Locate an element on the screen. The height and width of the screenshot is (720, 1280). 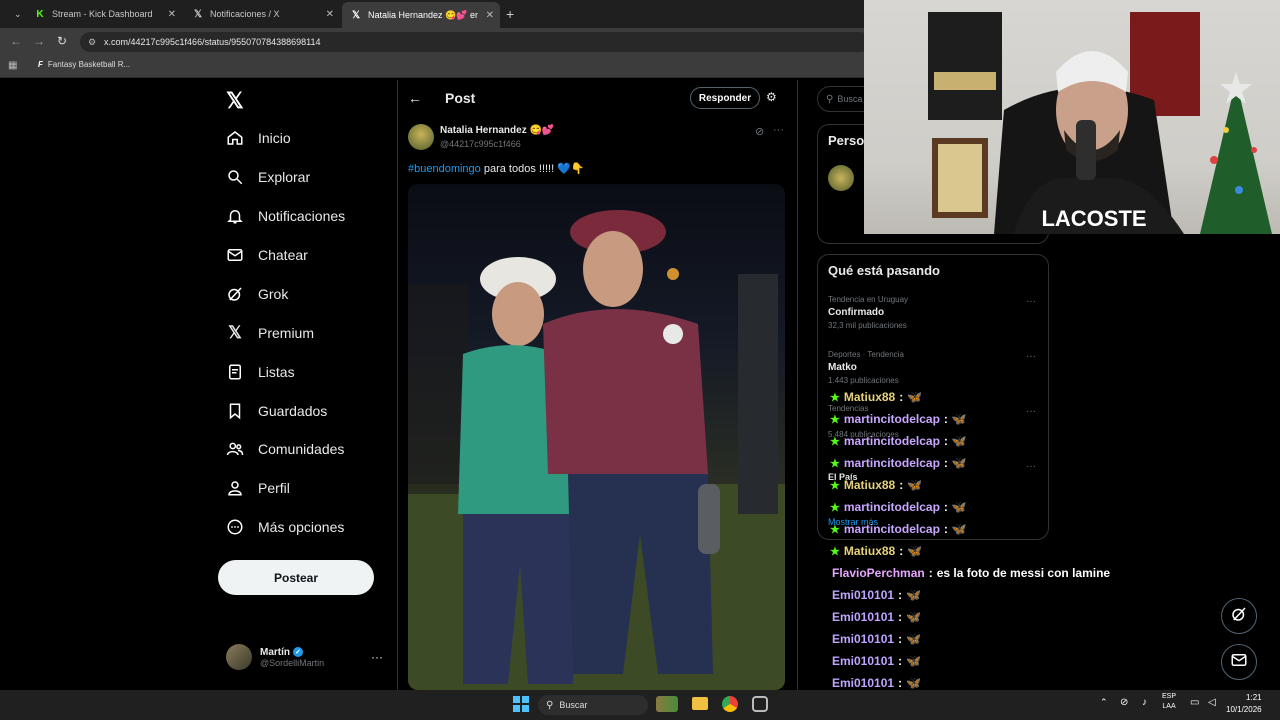
forward-icon: → is located at coordinates (39, 41).